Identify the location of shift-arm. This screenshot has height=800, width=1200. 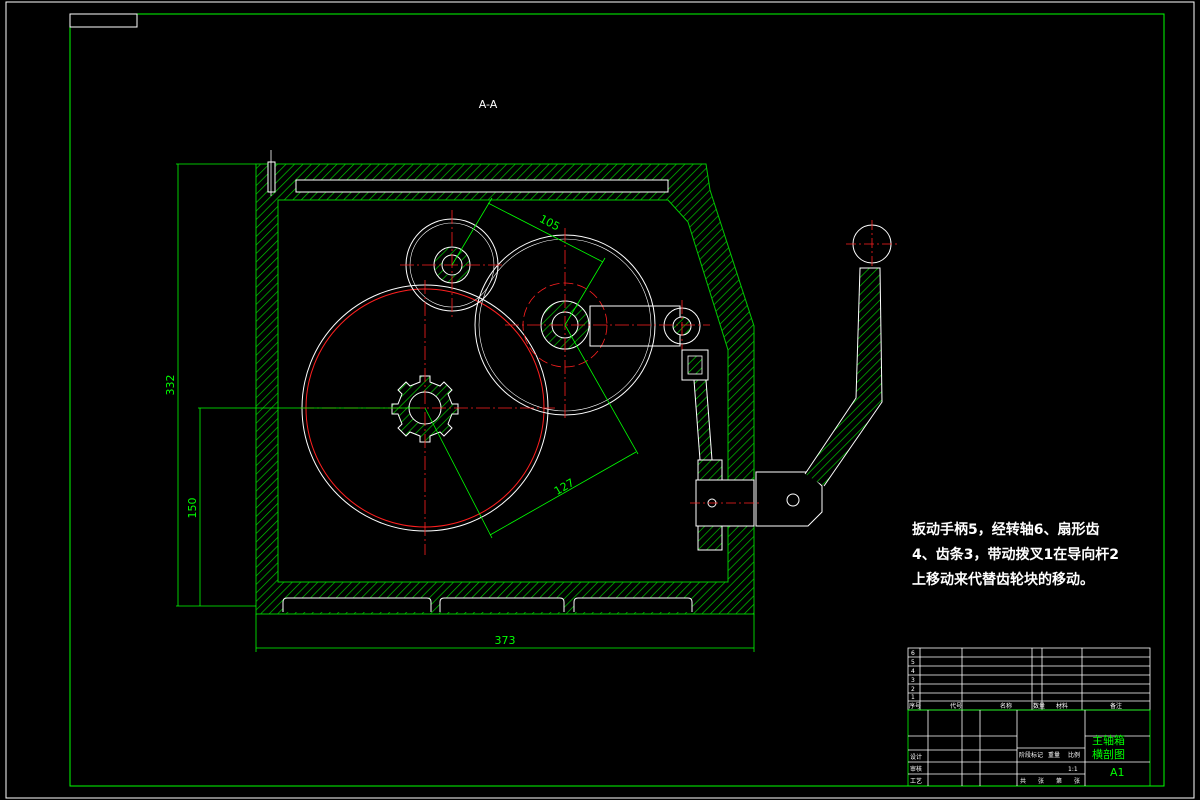
(635, 326).